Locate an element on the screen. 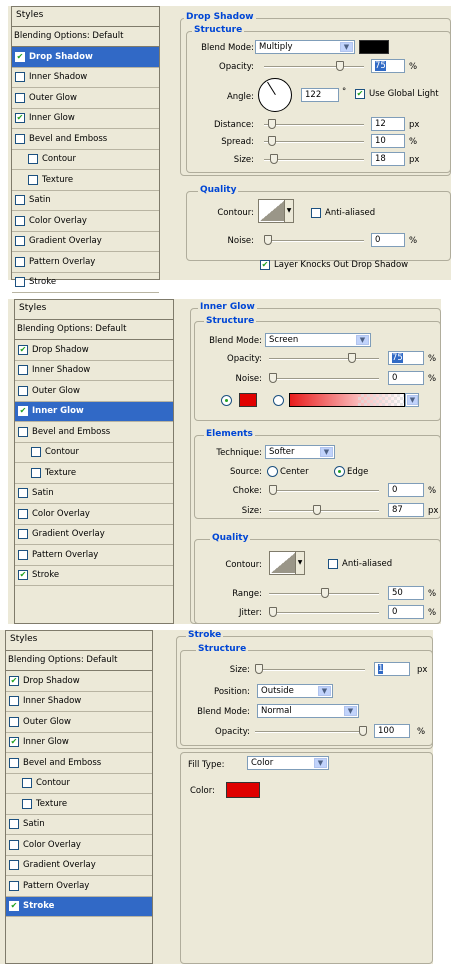 This screenshot has height=968, width=451. blend-mode-select: Screen ▼ is located at coordinates (318, 340).